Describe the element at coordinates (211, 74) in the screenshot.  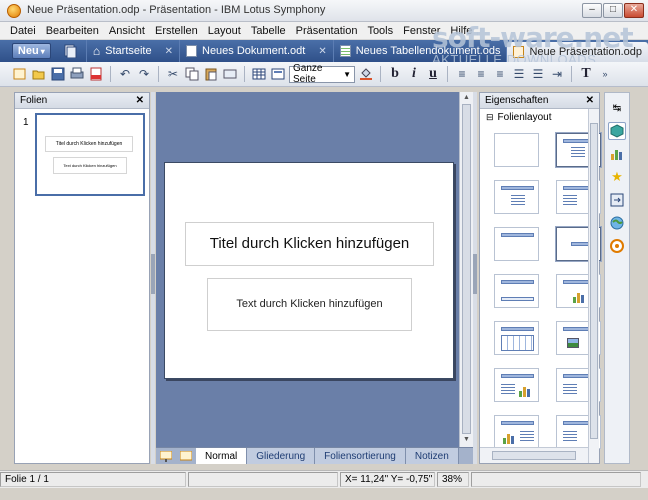
I see `paste-icon` at that location.